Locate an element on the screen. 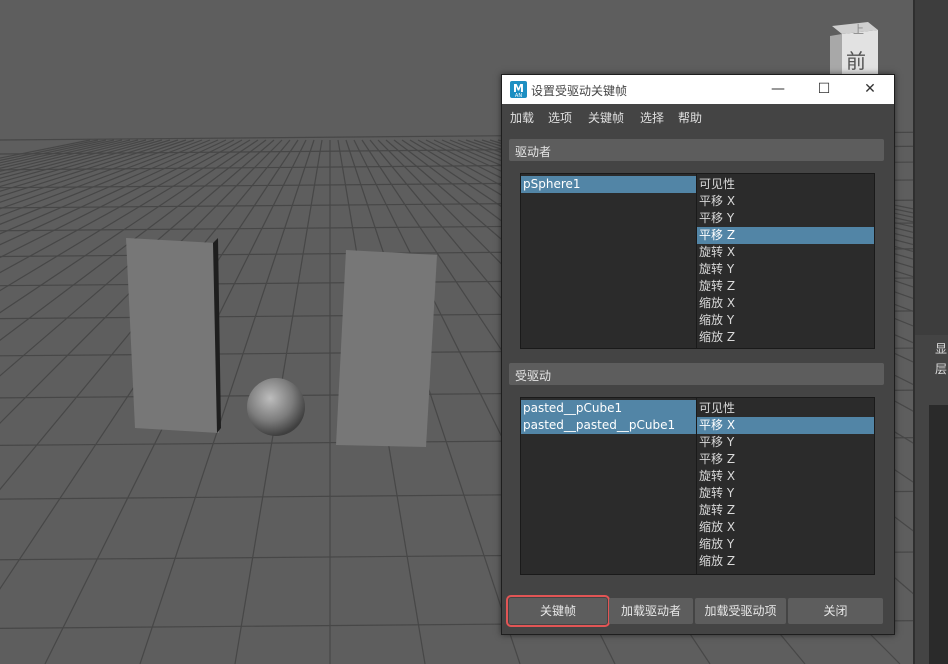  close-button: 关闭 is located at coordinates (835, 611).